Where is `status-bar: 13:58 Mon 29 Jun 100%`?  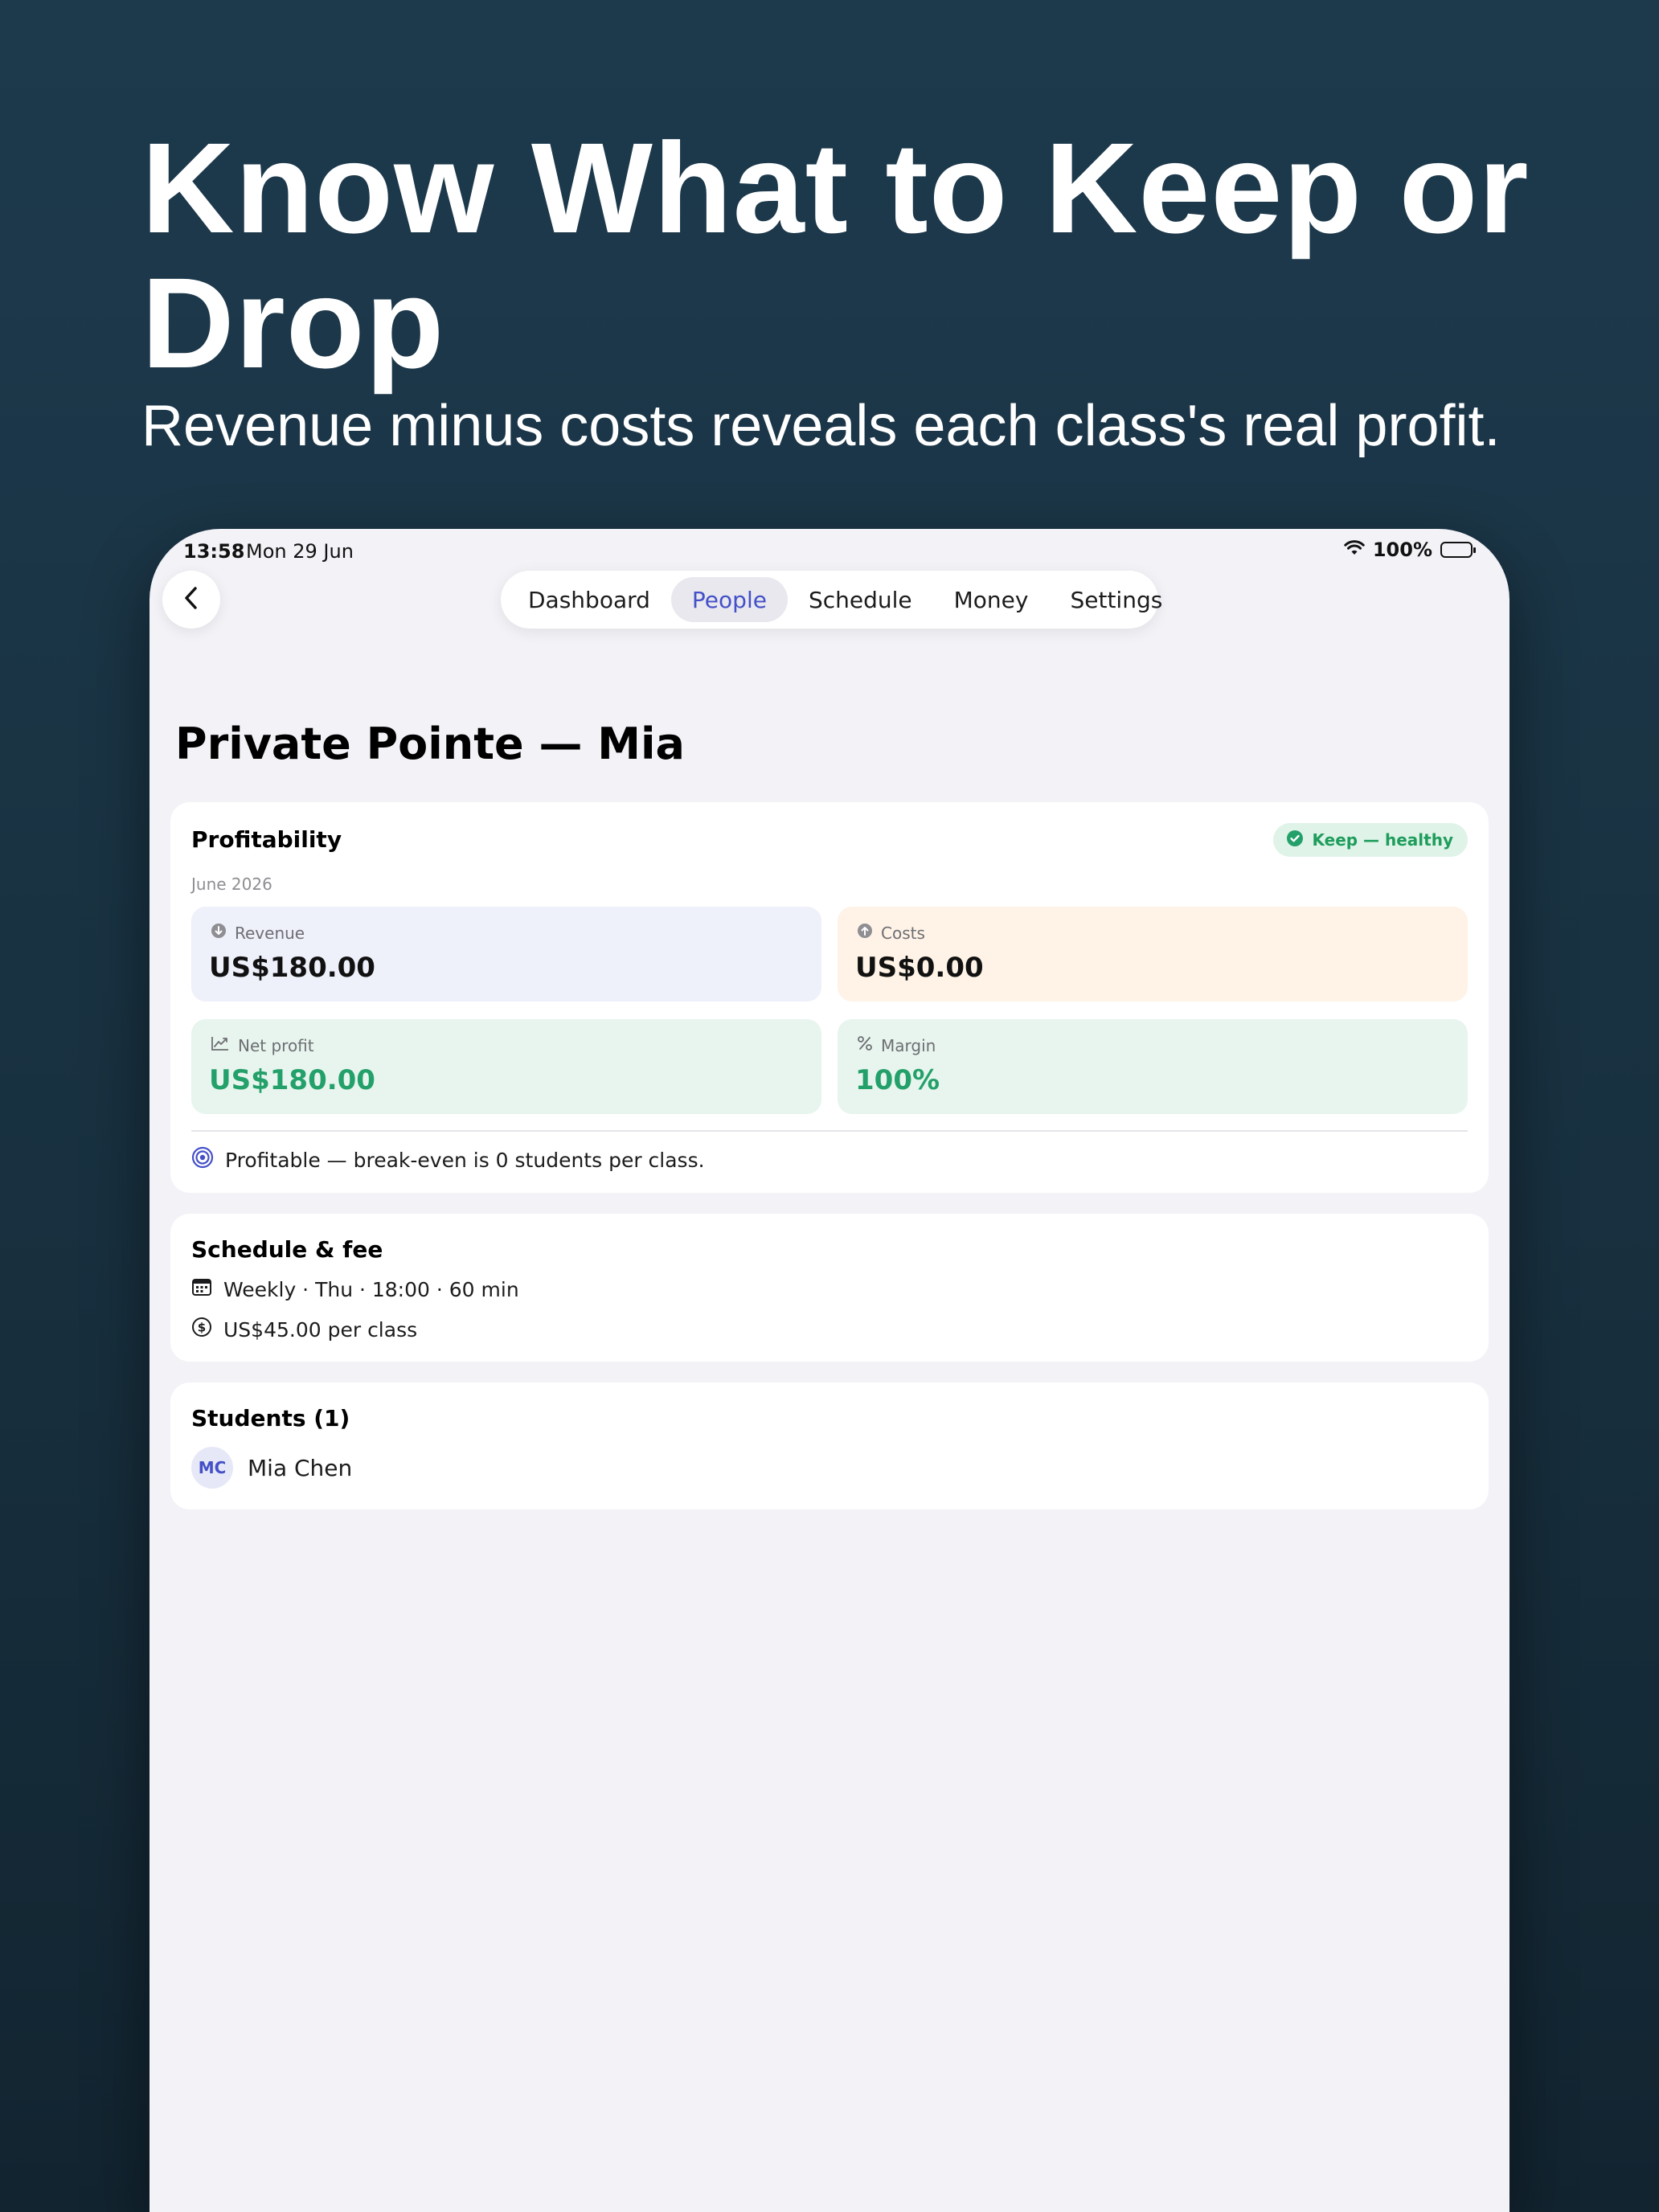
status-bar: 13:58 Mon 29 Jun 100% is located at coordinates (829, 551).